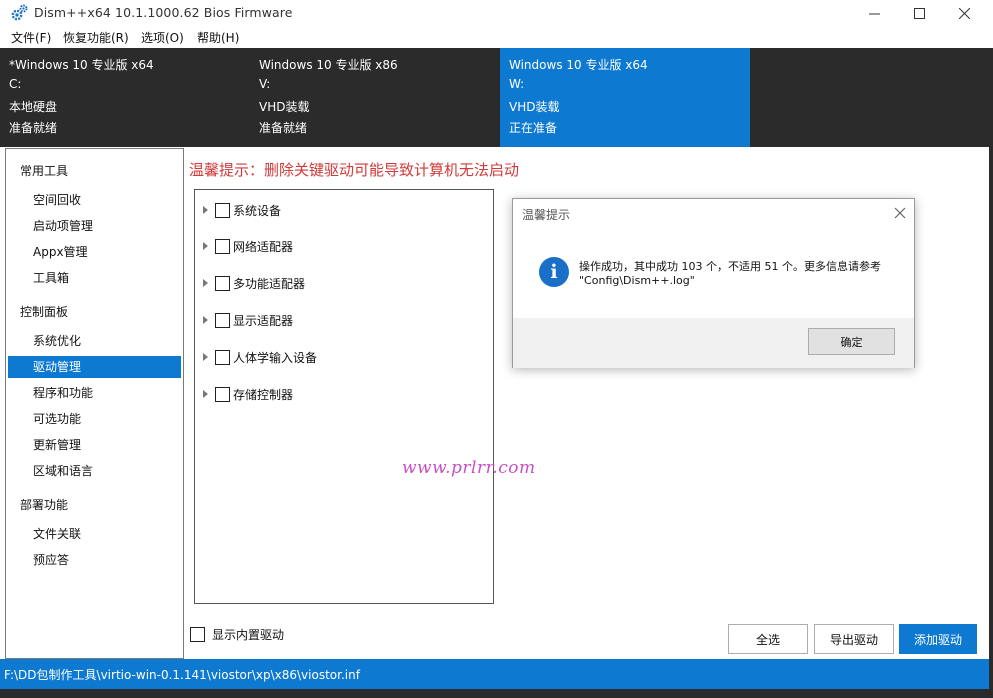  I want to click on tree-item: 网络适配器, so click(248, 246).